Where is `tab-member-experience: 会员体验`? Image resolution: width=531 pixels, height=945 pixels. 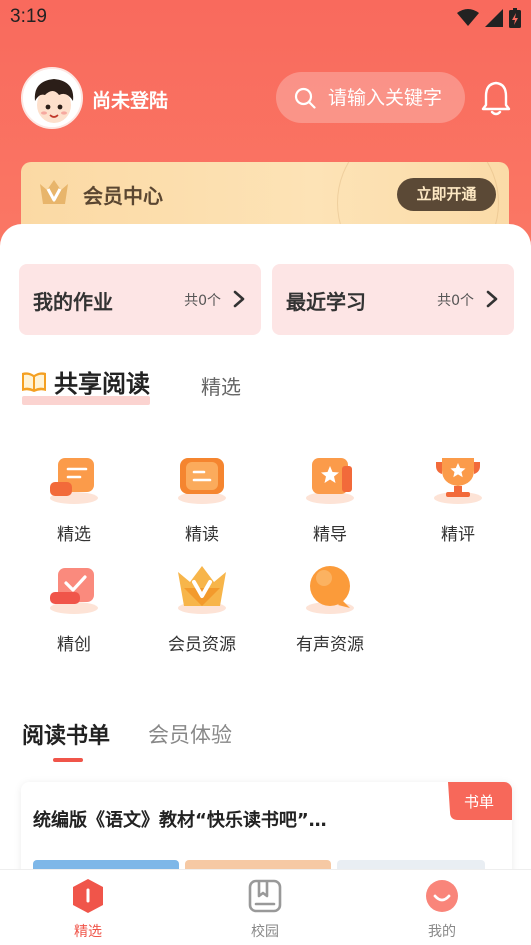 tab-member-experience: 会员体验 is located at coordinates (190, 734).